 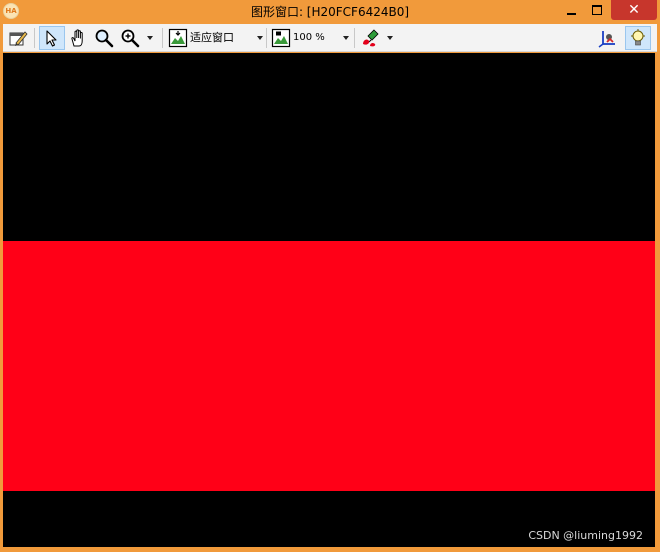 I want to click on edit-window-button, so click(x=18, y=38).